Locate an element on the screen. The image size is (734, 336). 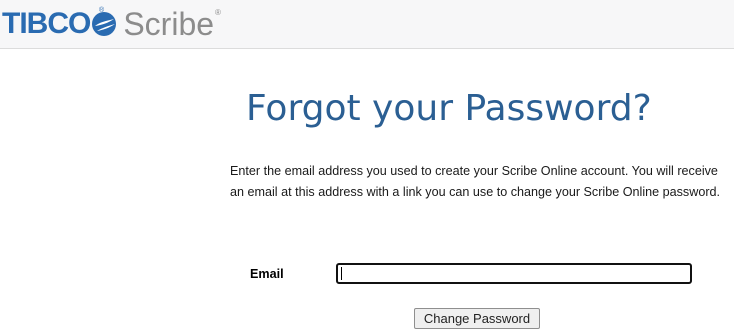
email-label: Email is located at coordinates (267, 274).